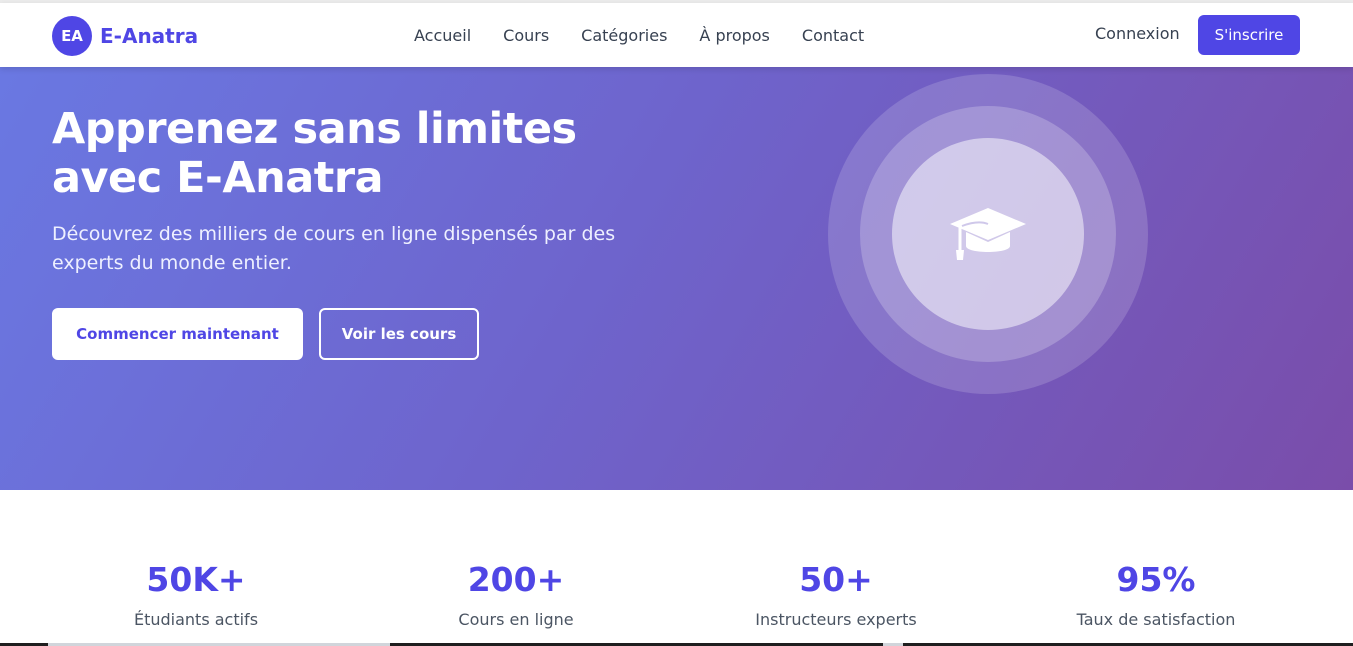 The width and height of the screenshot is (1353, 646). Describe the element at coordinates (526, 35) in the screenshot. I see `nav-link-cours: Cours` at that location.